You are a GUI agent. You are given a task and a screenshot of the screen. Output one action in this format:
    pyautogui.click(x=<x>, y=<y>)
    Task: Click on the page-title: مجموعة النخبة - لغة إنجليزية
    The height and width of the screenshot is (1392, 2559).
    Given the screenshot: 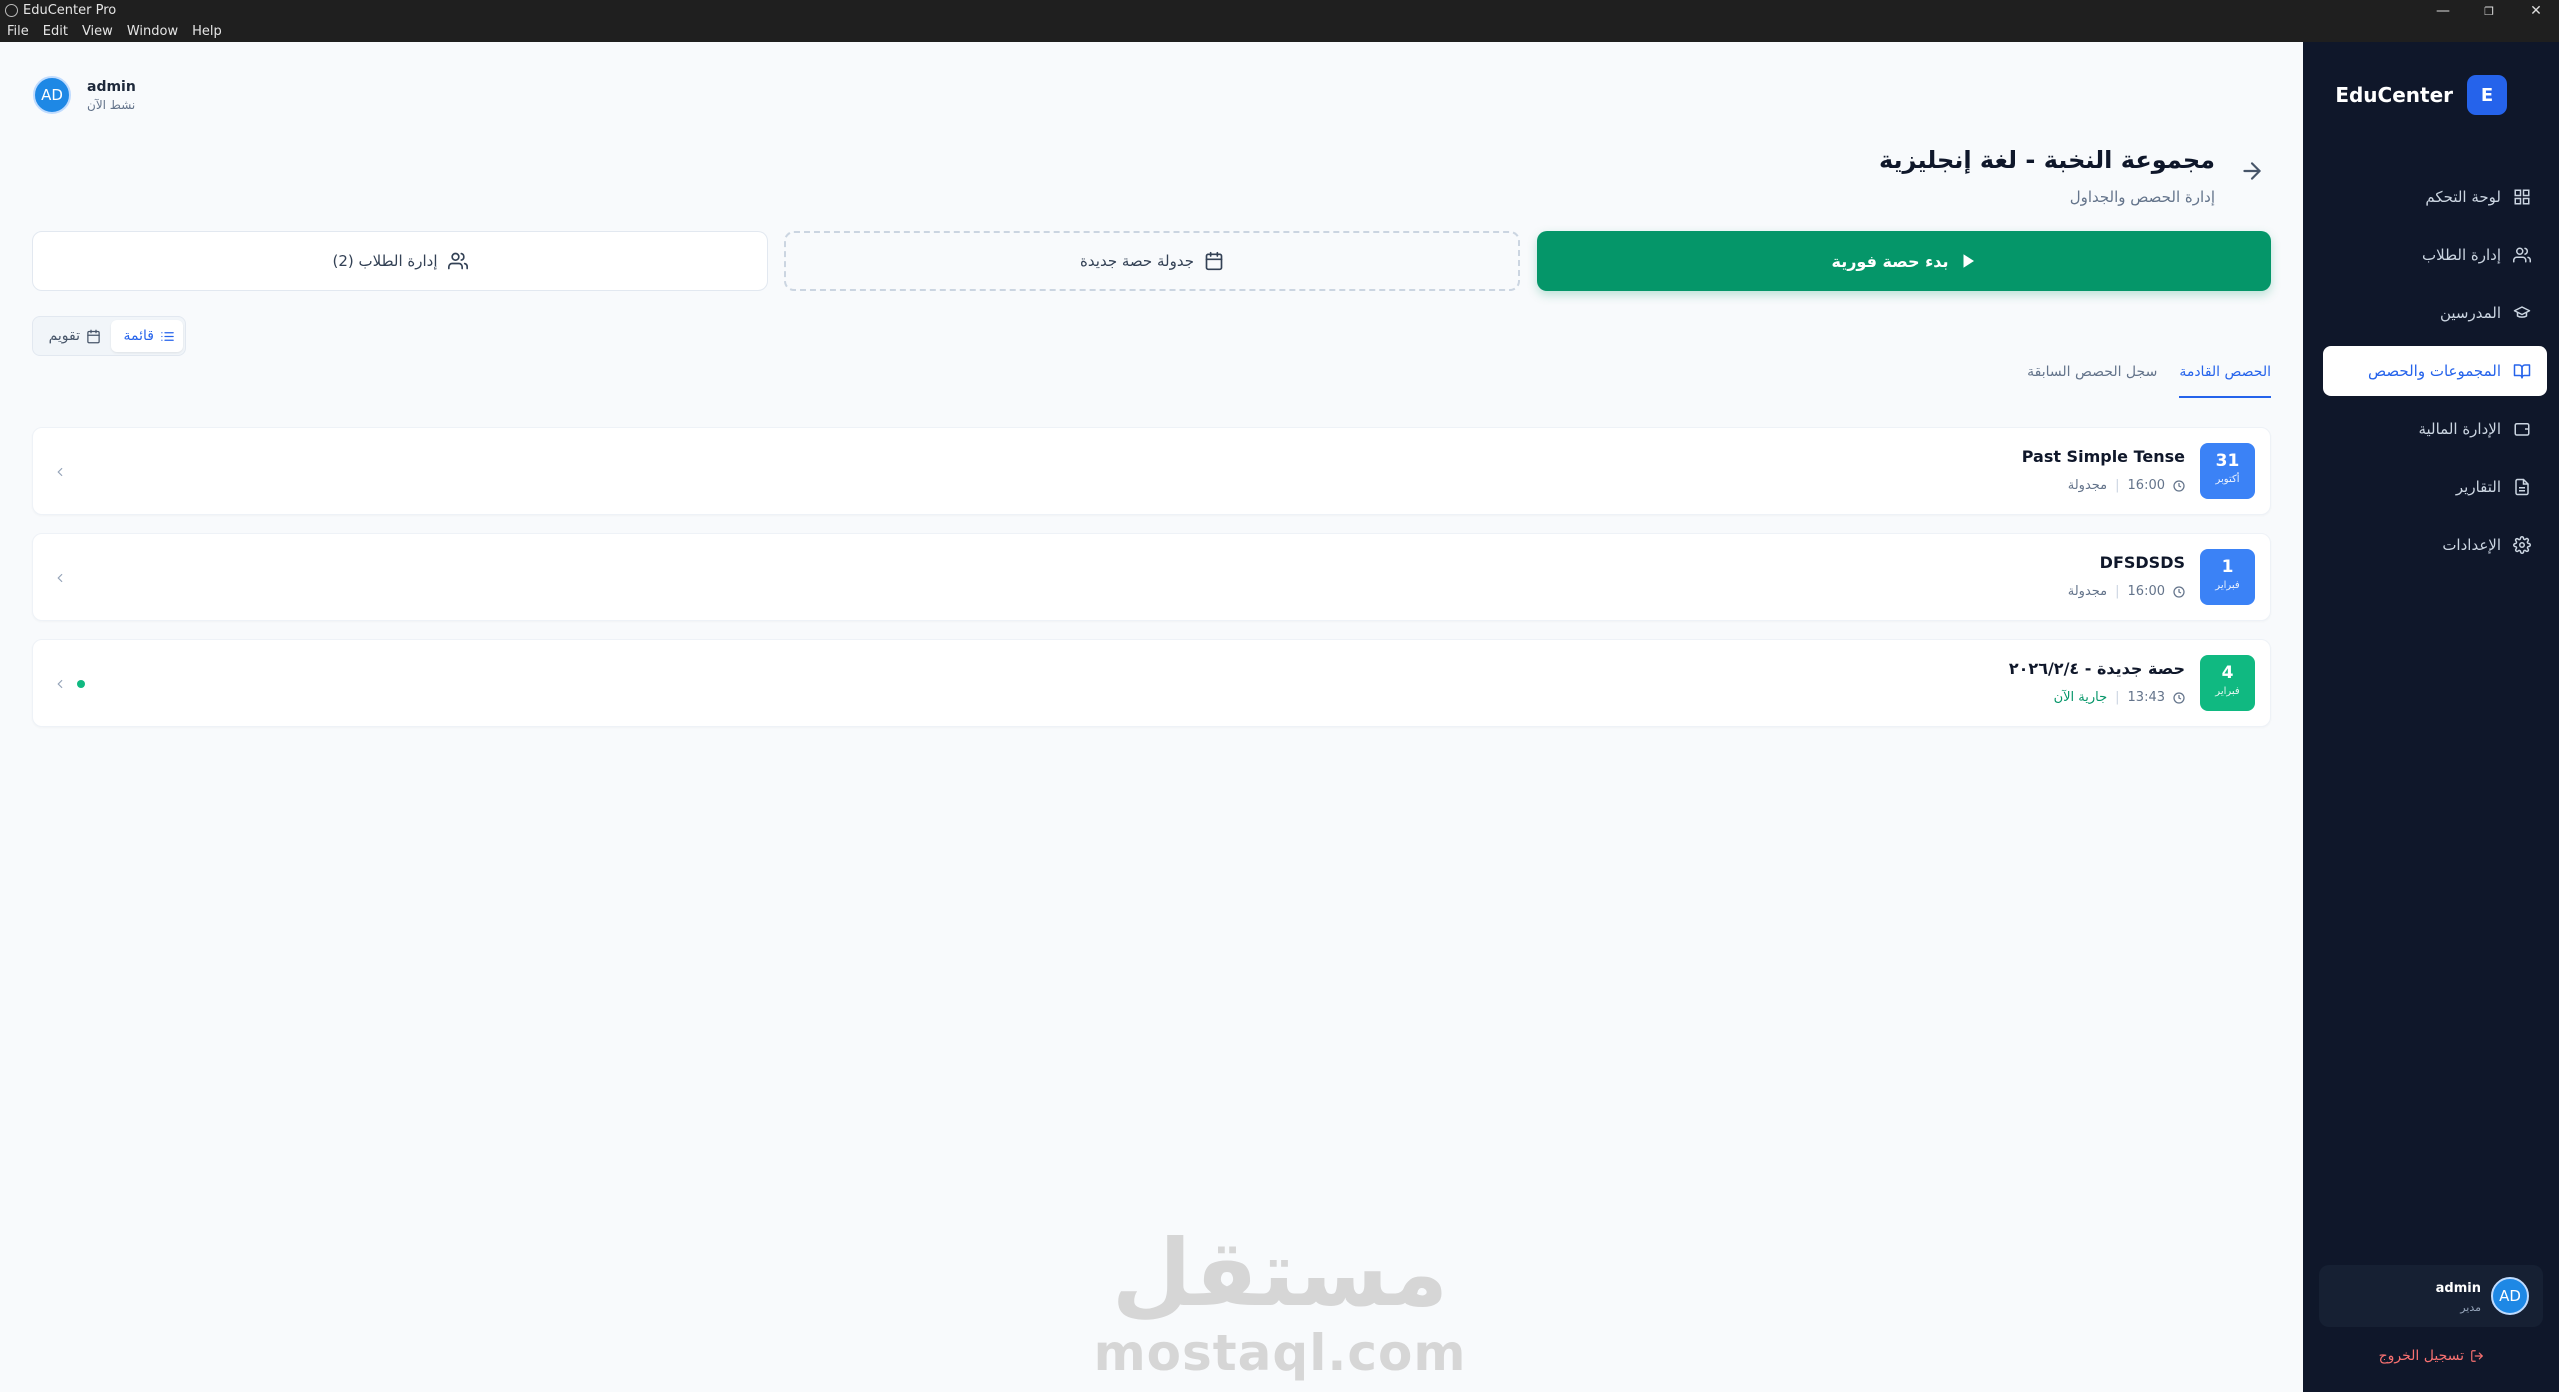 What is the action you would take?
    pyautogui.click(x=2046, y=160)
    